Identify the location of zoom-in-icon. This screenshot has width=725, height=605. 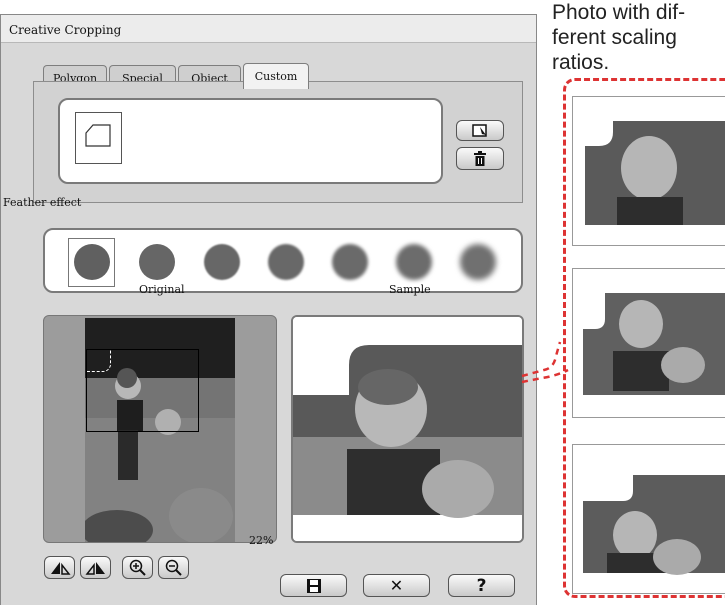
(137, 567).